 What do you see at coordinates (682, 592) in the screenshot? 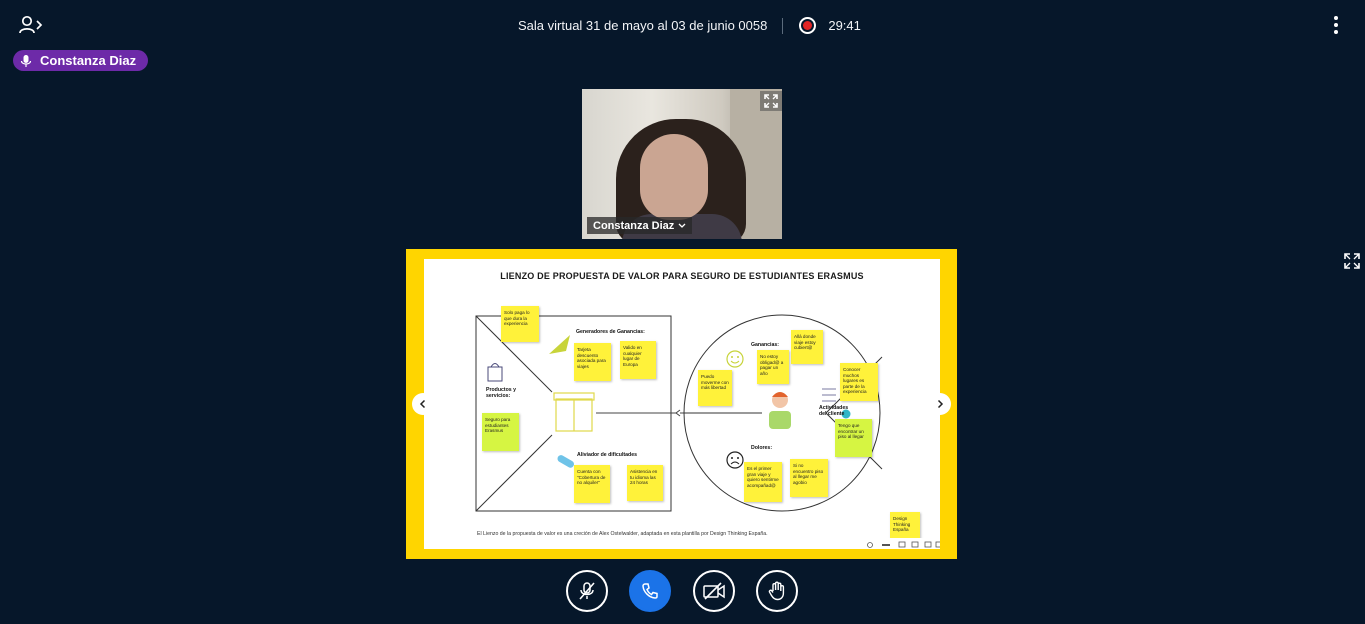
I see `call-controls` at bounding box center [682, 592].